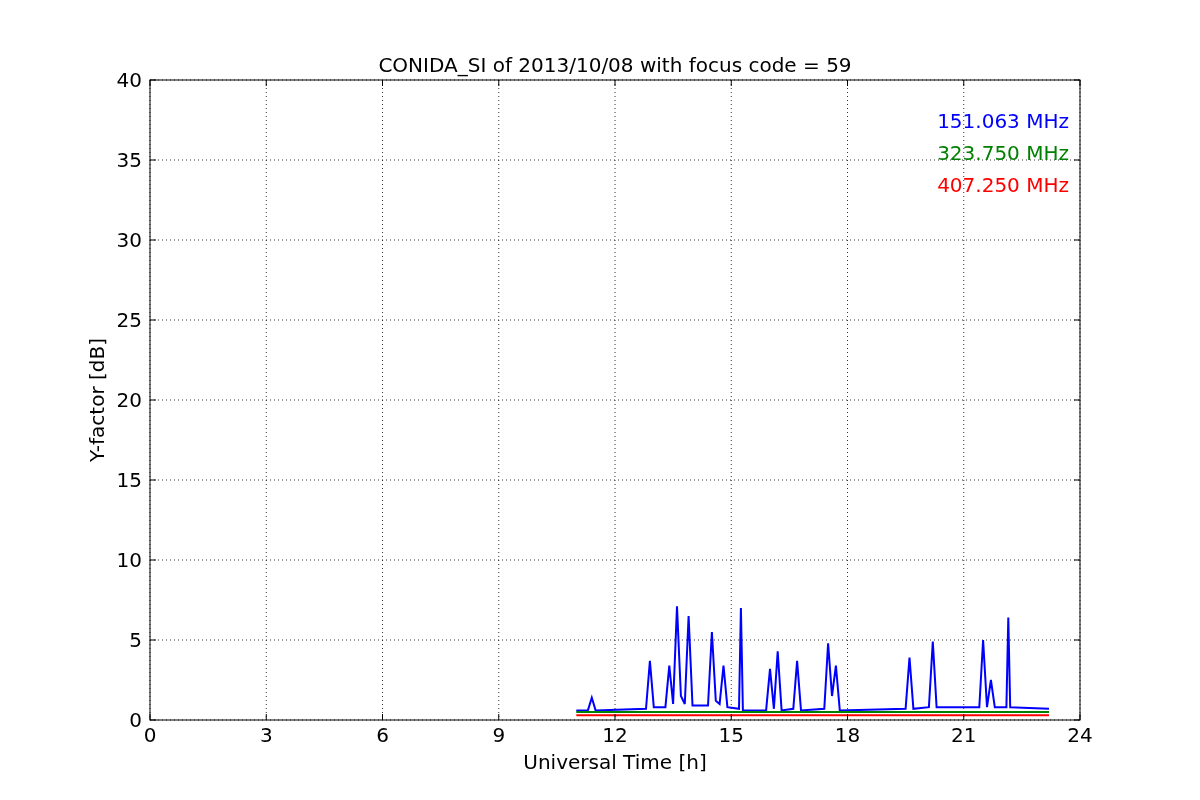  I want to click on x-tick-label: 18, so click(847, 735).